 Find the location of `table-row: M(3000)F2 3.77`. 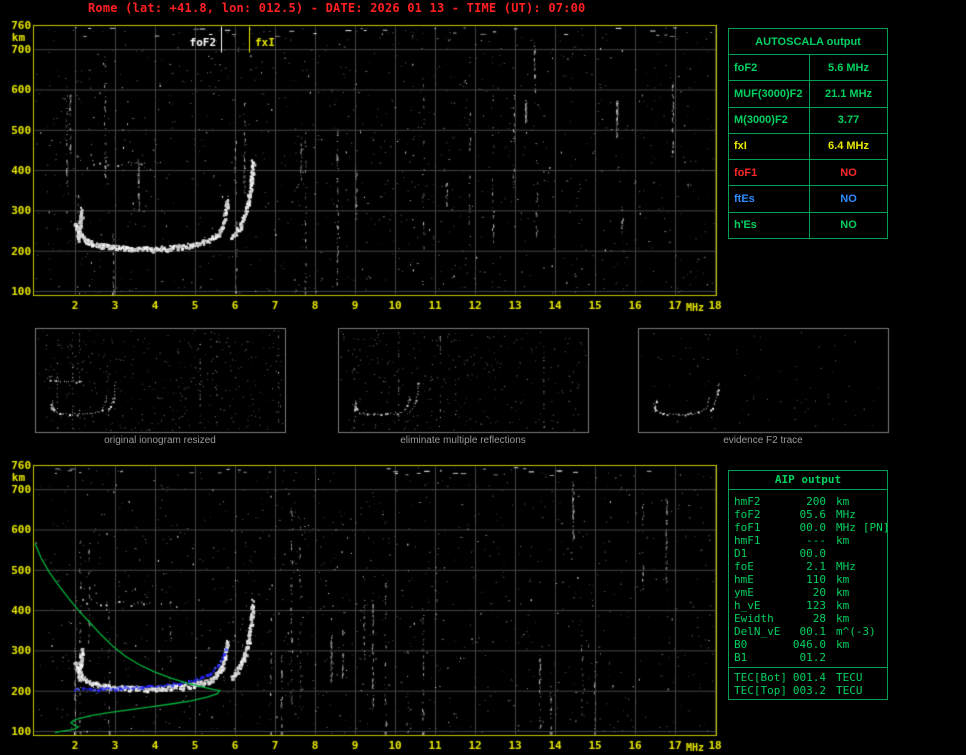

table-row: M(3000)F2 3.77 is located at coordinates (808, 120).